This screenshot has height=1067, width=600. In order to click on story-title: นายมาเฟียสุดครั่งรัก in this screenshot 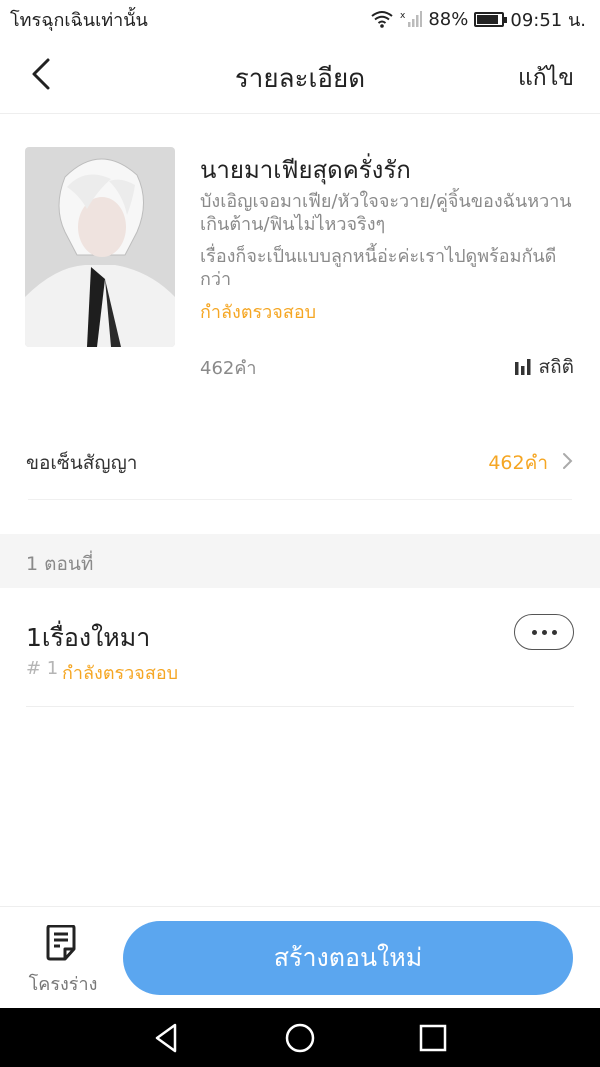, I will do `click(305, 170)`.